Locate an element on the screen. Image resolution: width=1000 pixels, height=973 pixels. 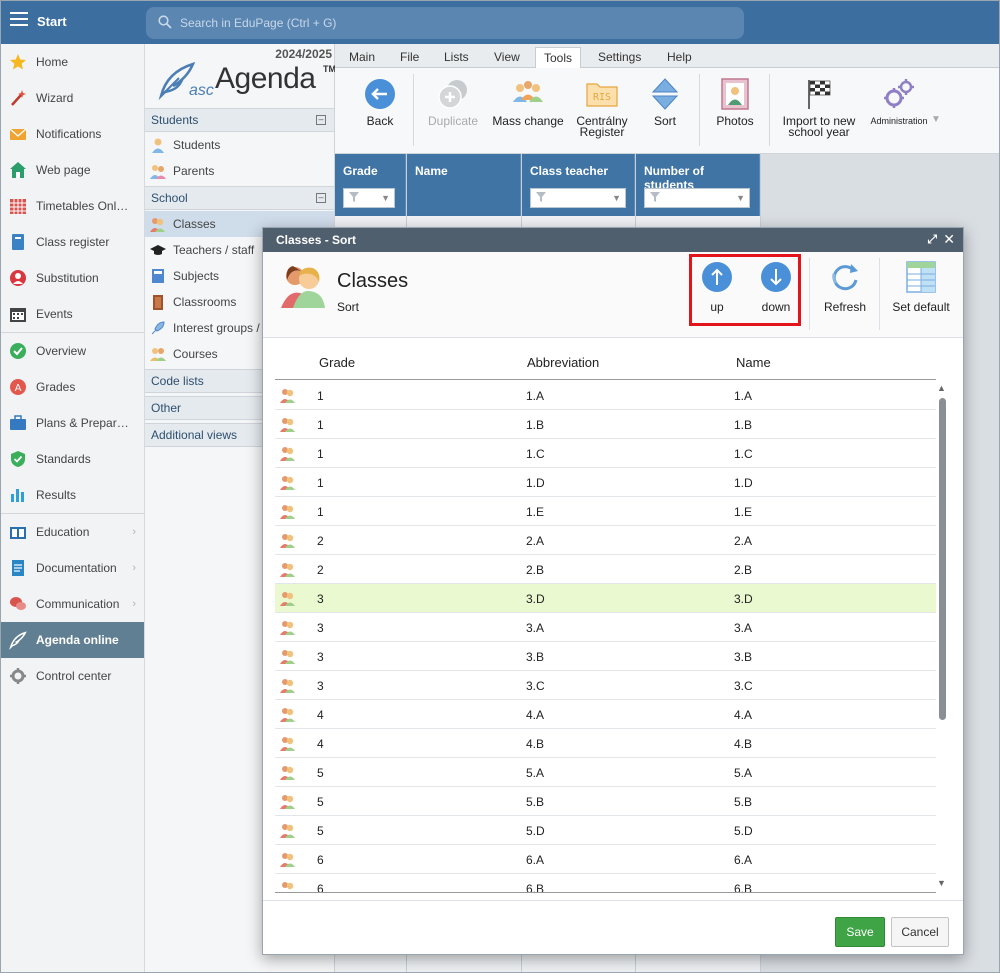
table-row: 2 2.A 2.A is located at coordinates (605, 540).